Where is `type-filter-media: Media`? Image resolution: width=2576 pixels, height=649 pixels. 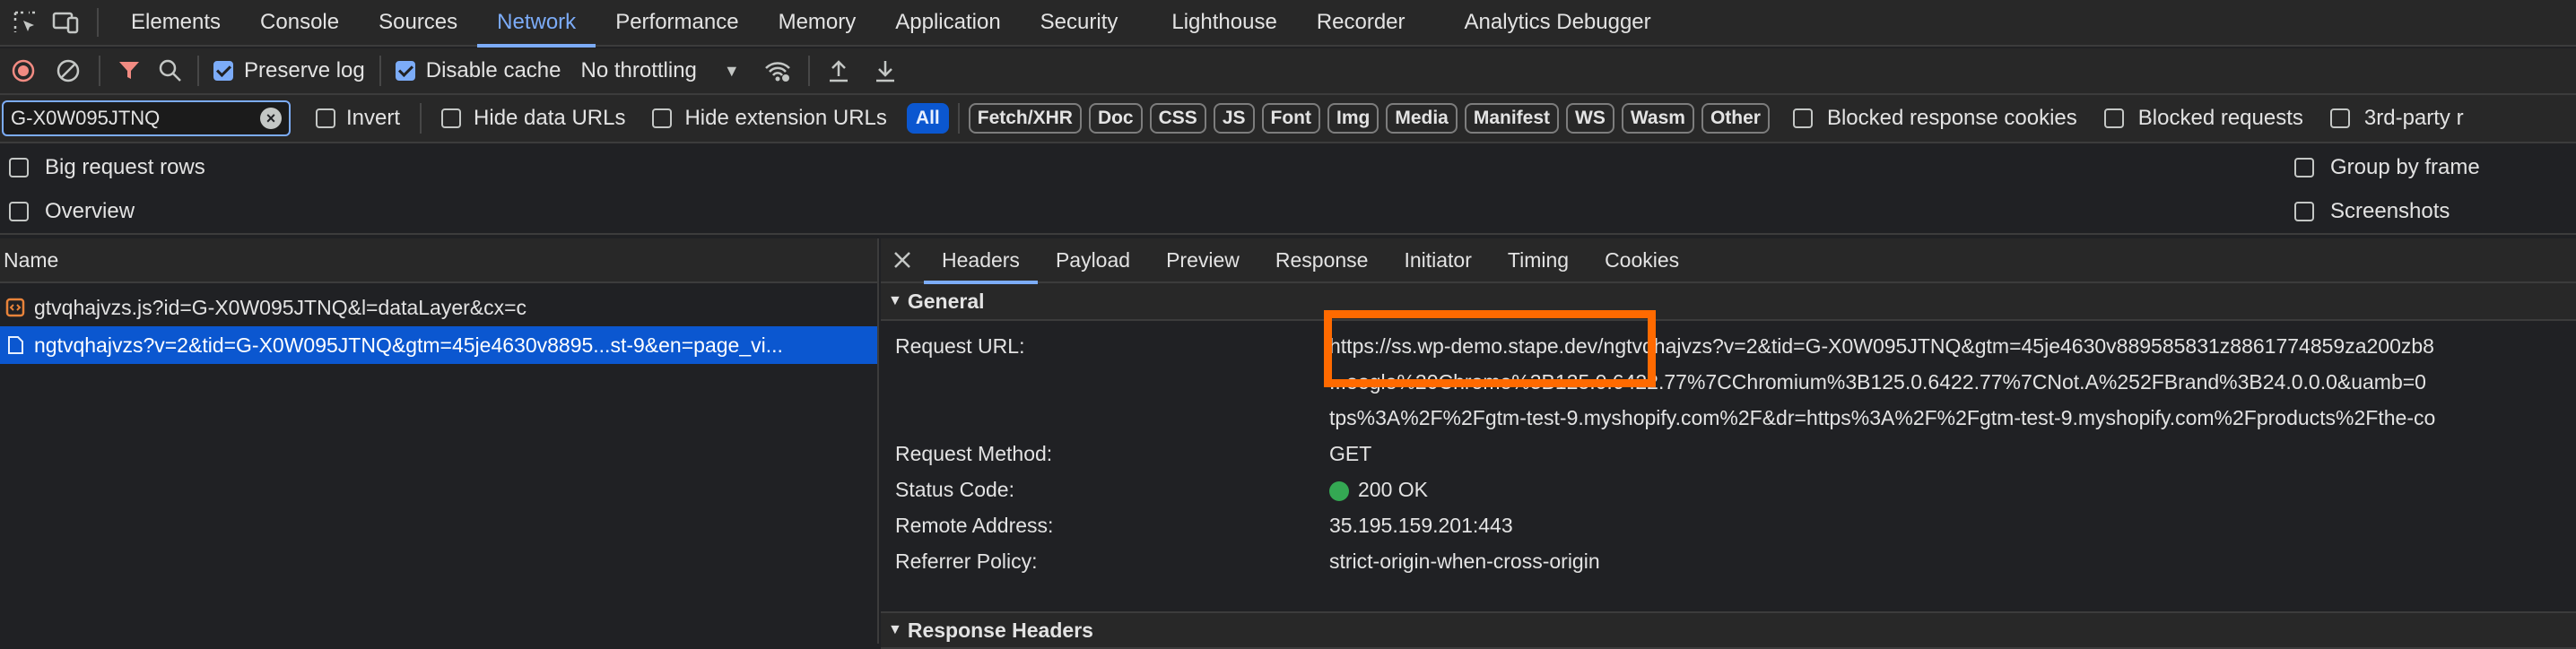
type-filter-media: Media is located at coordinates (1422, 119).